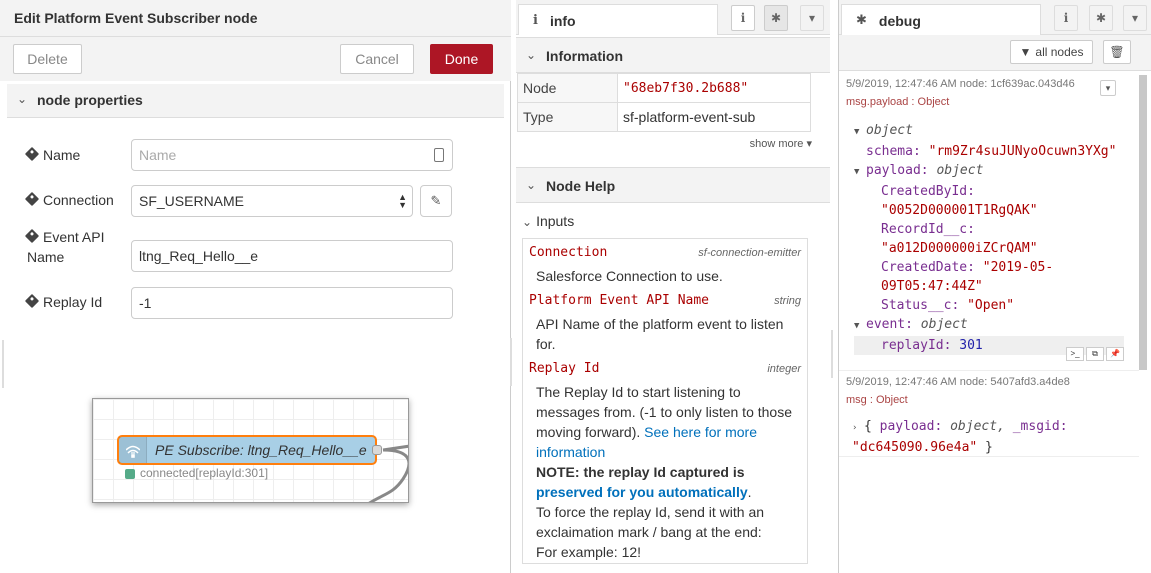 The width and height of the screenshot is (1151, 573). I want to click on name-input: Name, so click(292, 155).